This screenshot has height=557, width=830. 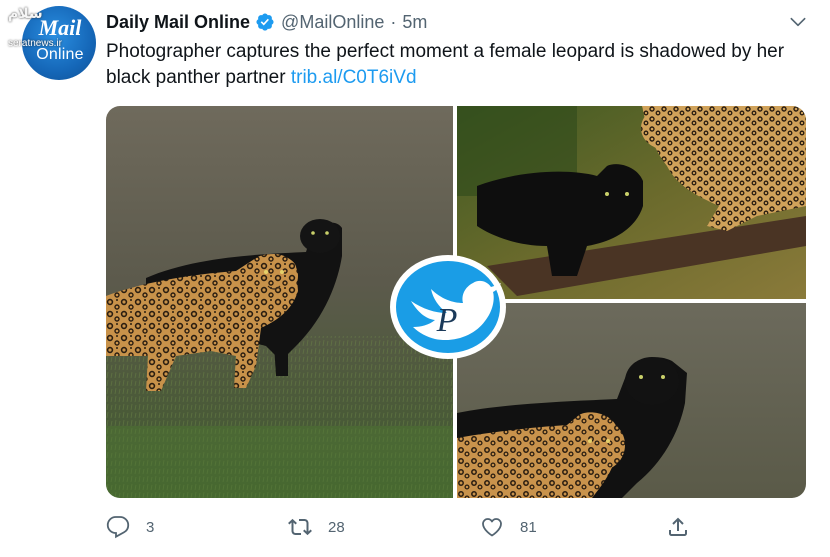 I want to click on tweet-header: Daily Mail Online @MailOnline · 5m, so click(x=266, y=22).